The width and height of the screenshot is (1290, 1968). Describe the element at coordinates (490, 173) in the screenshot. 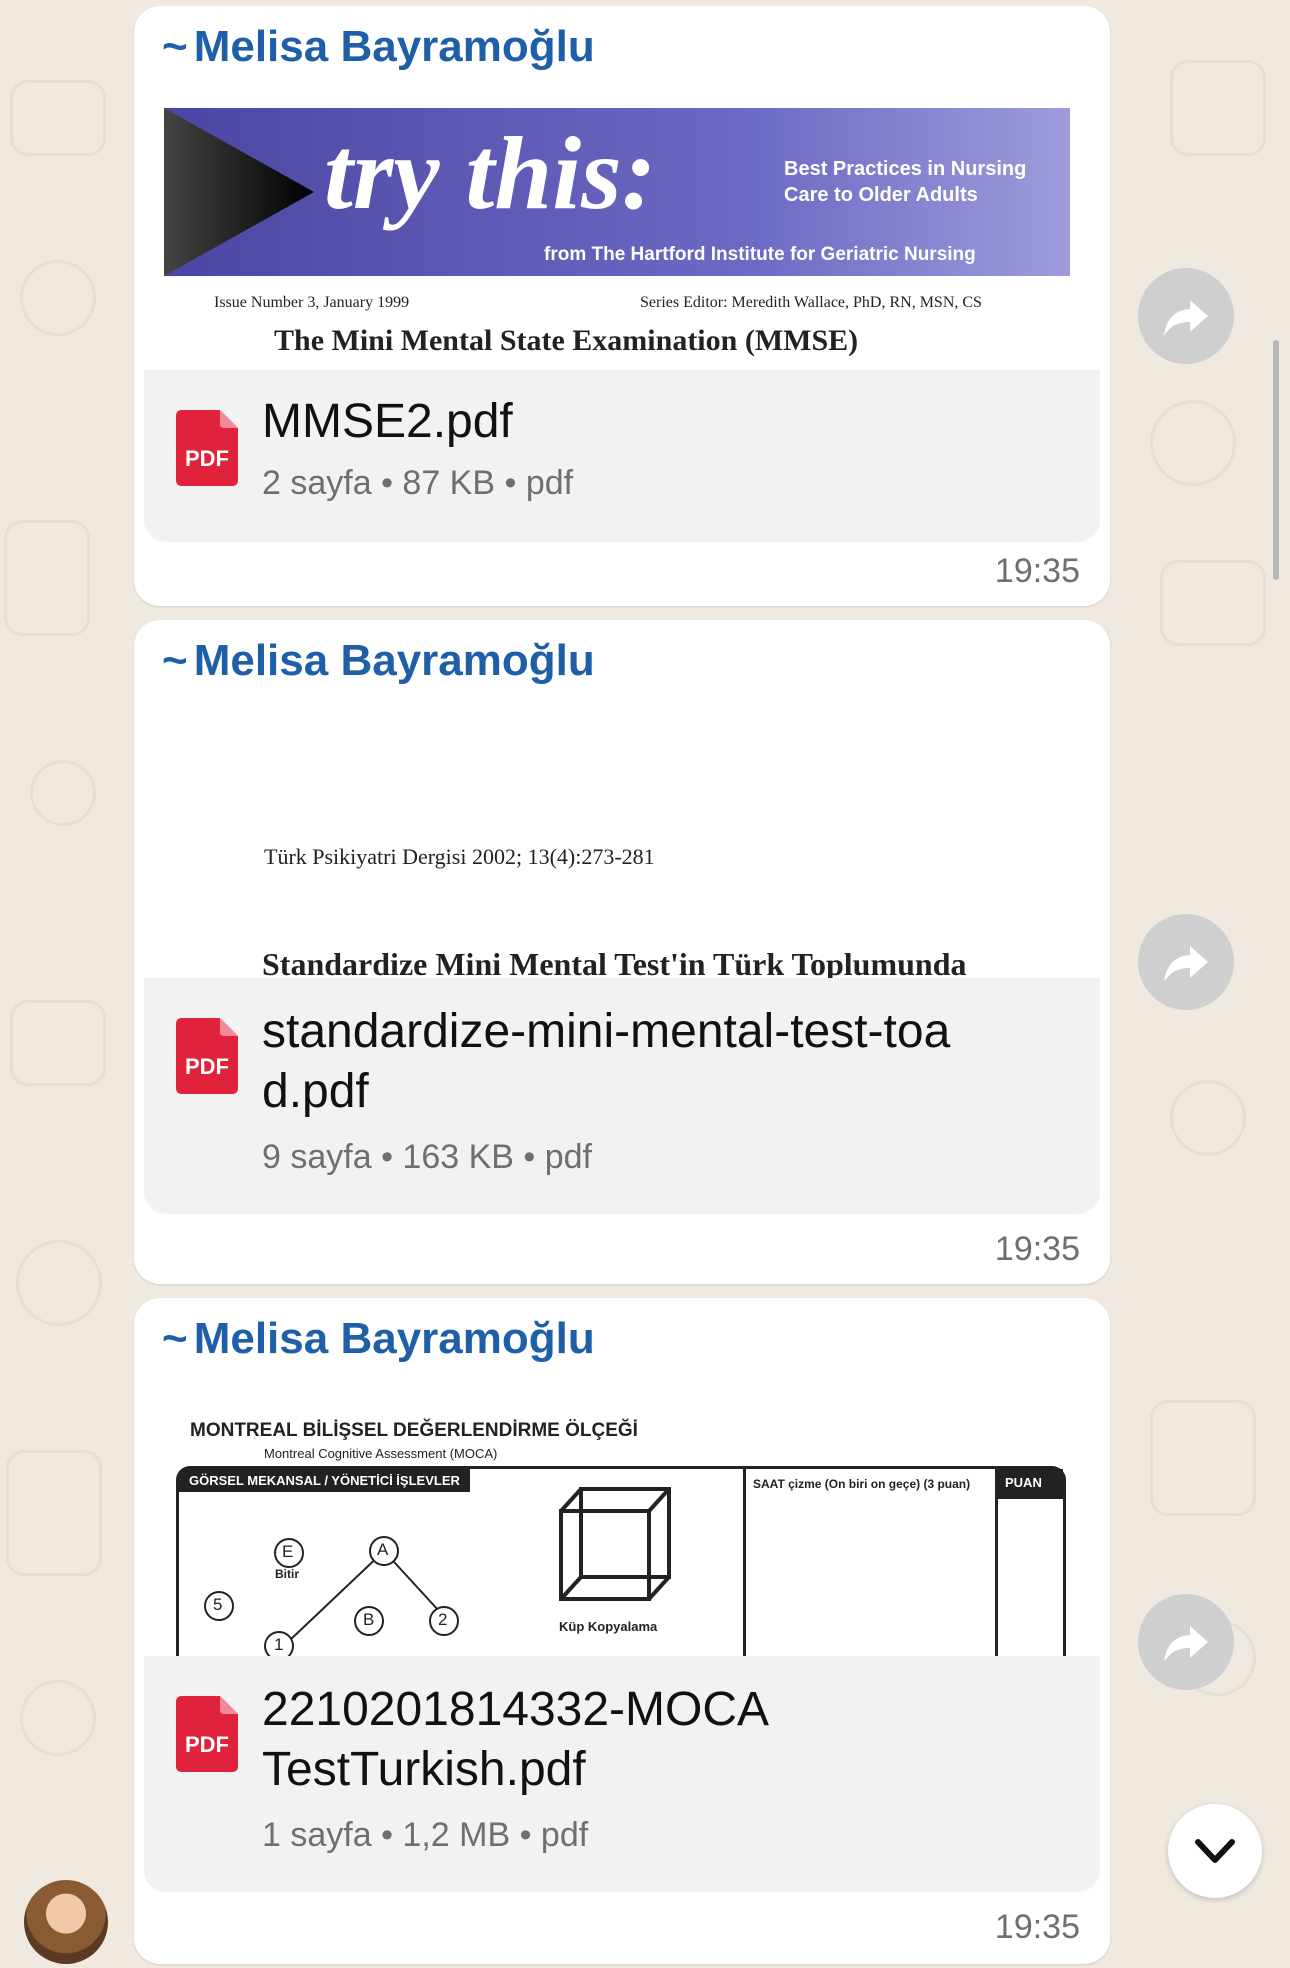

I see `banner-title: try this:` at that location.